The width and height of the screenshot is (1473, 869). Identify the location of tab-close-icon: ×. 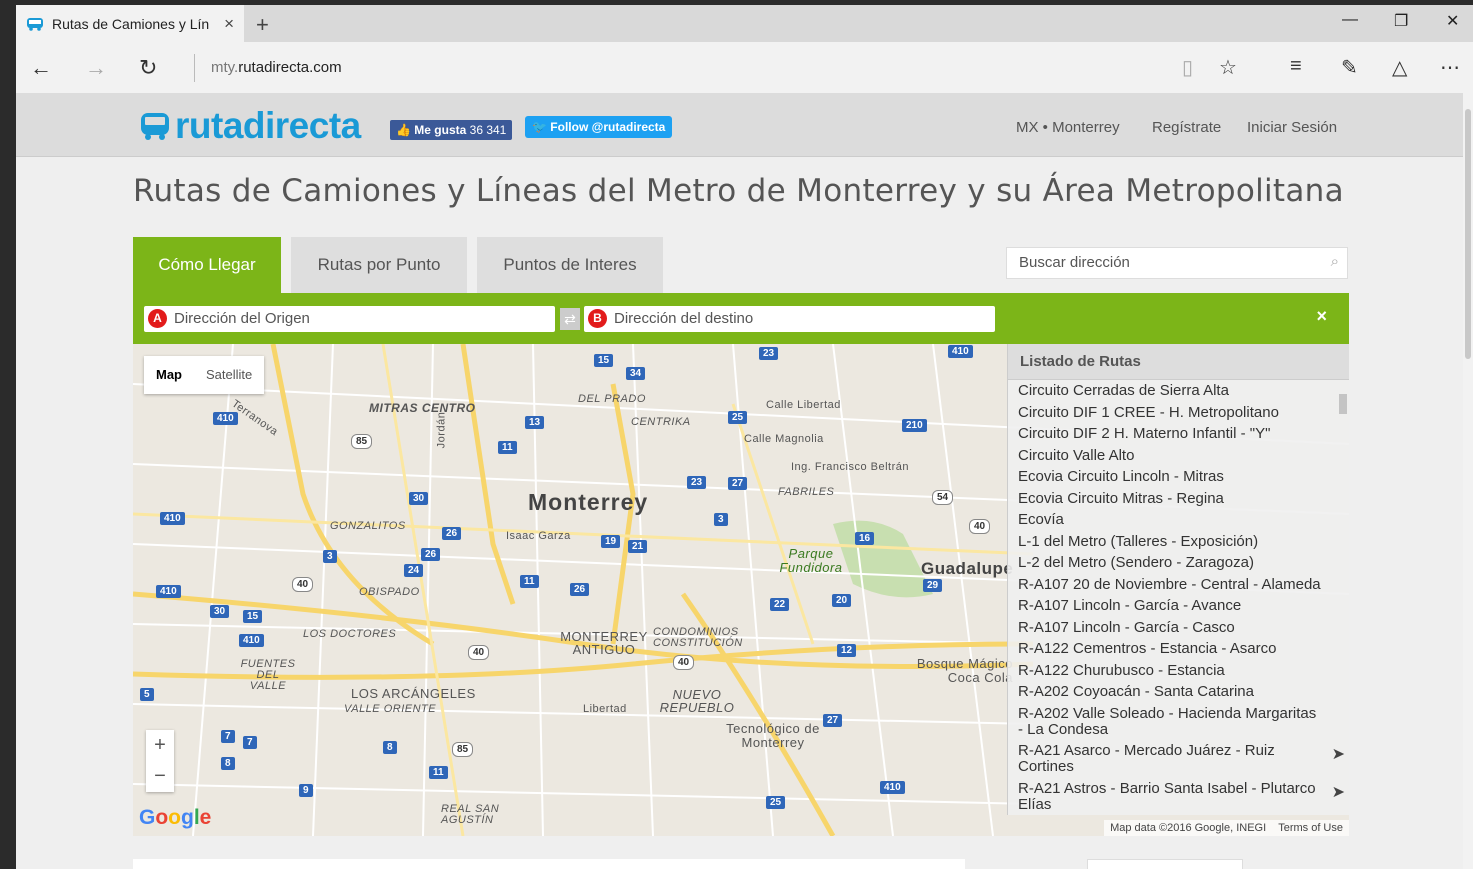
(229, 24).